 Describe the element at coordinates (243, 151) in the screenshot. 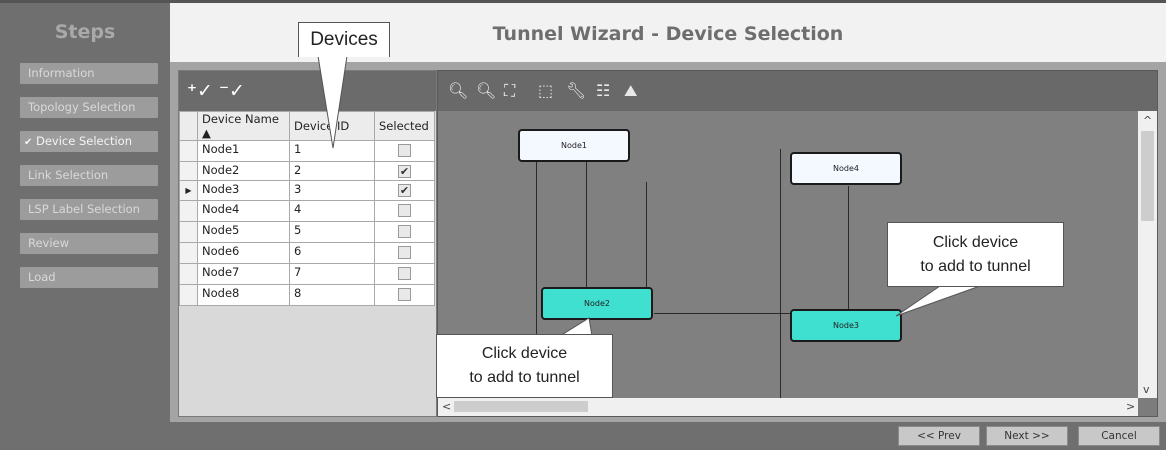

I see `device-name-cell: Node1` at that location.